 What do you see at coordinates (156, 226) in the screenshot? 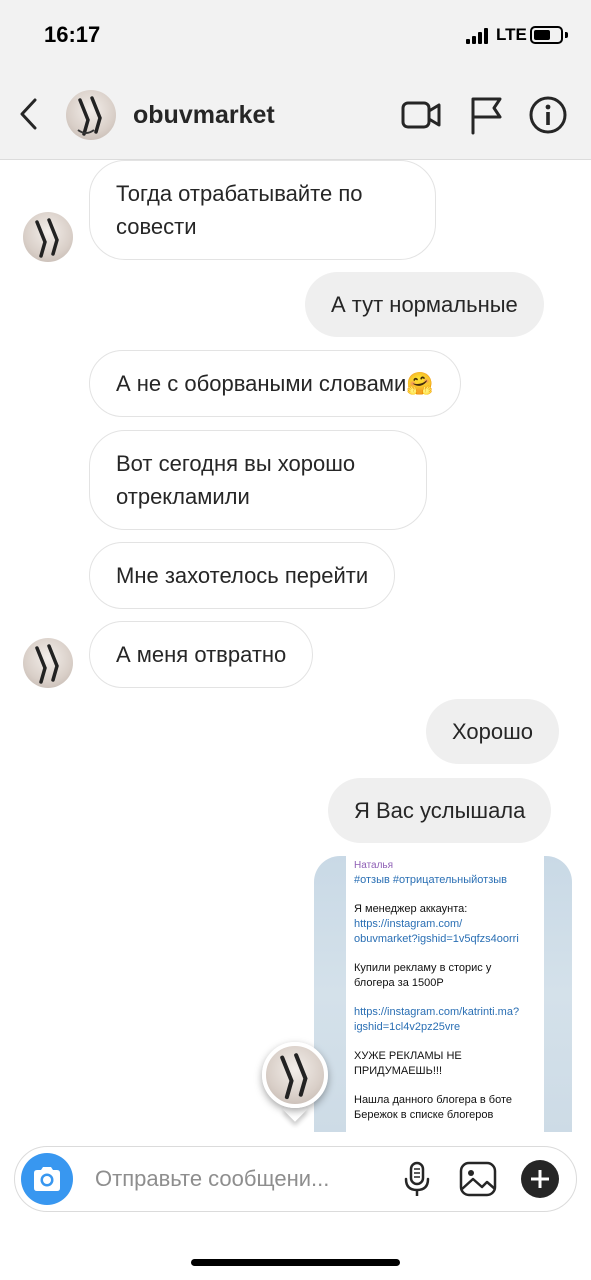
I see `message-text-line: совести` at bounding box center [156, 226].